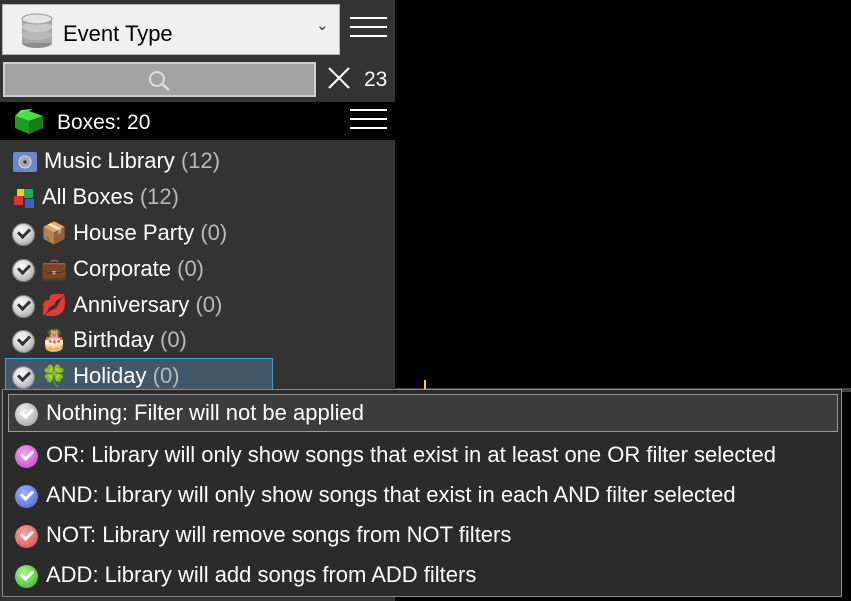  What do you see at coordinates (376, 79) in the screenshot?
I see `result-count: 23` at bounding box center [376, 79].